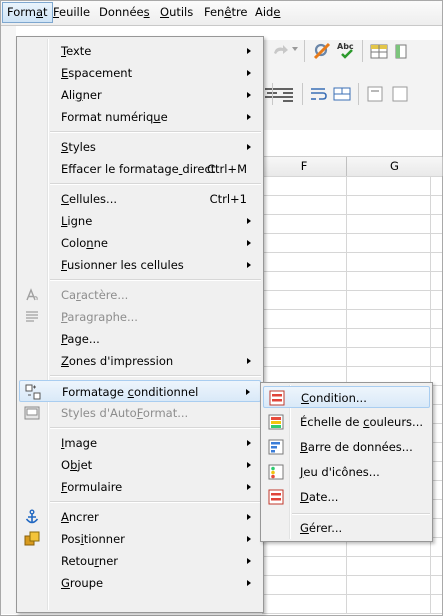  What do you see at coordinates (117, 361) in the screenshot?
I see `menu-item-label: Zones d'impression` at bounding box center [117, 361].